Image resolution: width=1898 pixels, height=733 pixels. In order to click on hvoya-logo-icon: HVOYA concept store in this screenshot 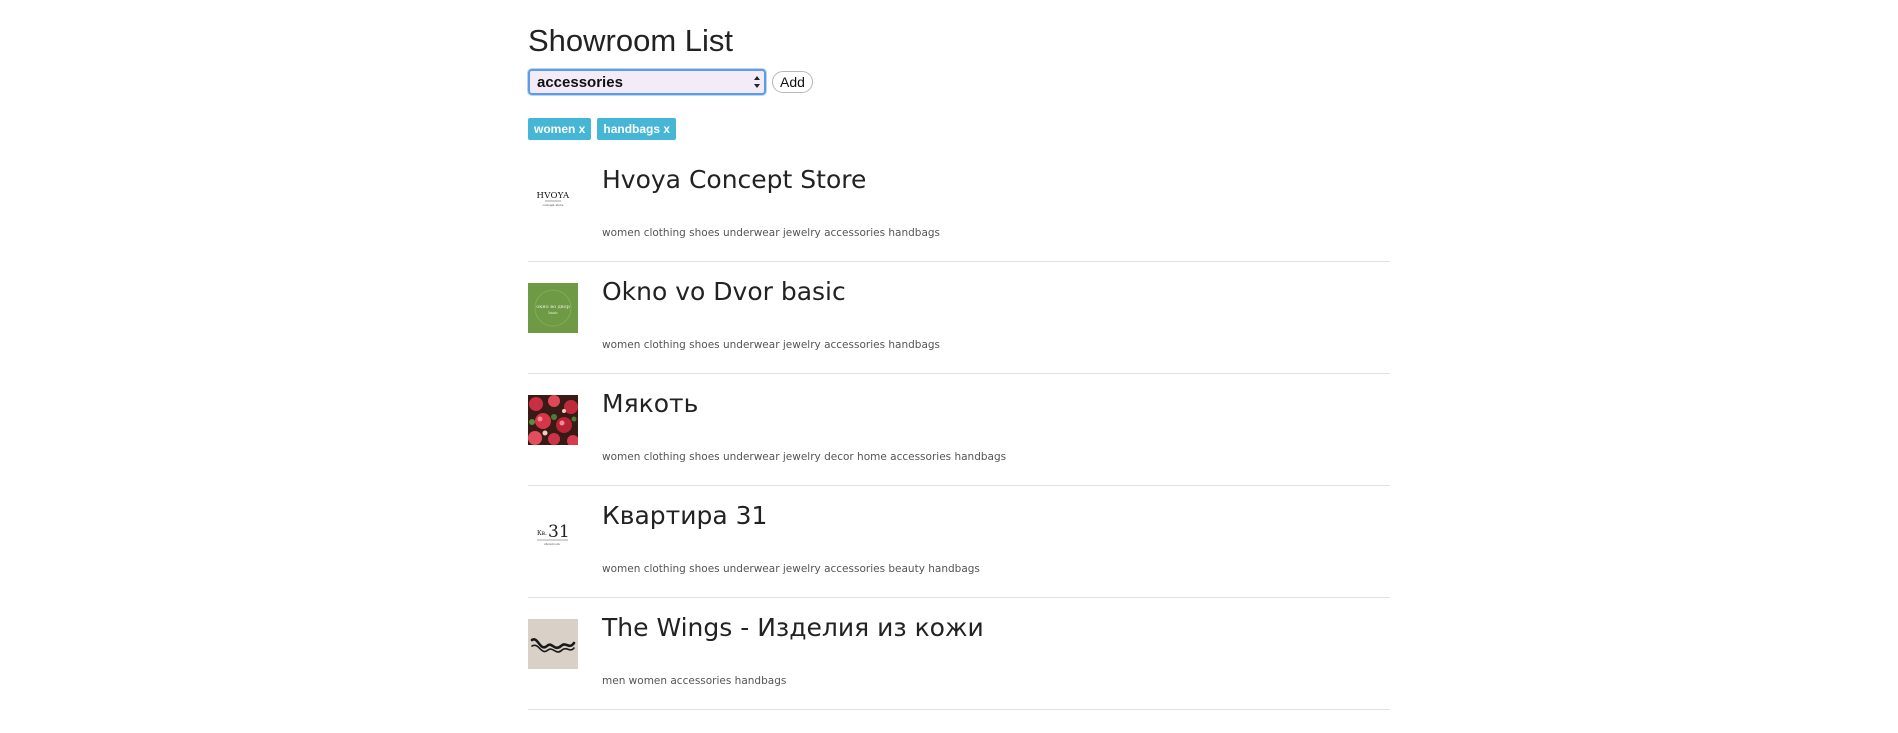, I will do `click(553, 196)`.